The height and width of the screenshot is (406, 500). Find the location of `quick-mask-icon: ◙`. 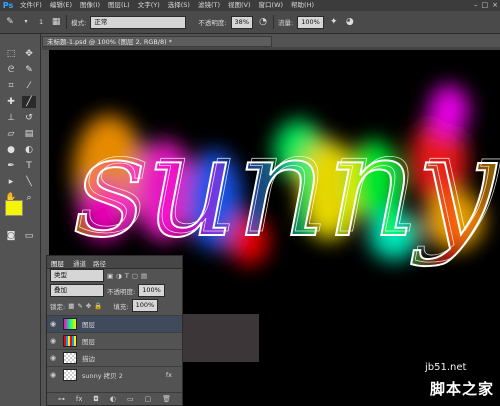

quick-mask-icon: ◙ is located at coordinates (11, 236).